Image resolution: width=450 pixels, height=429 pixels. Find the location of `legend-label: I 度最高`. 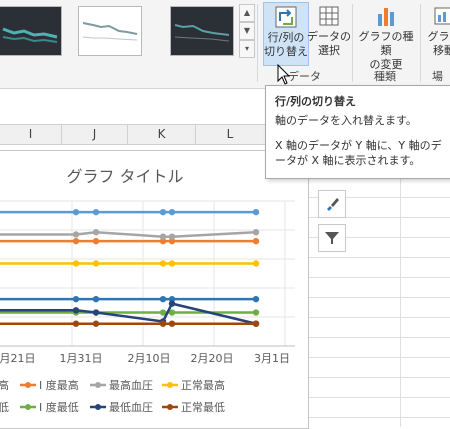

legend-label: I 度最高 is located at coordinates (59, 385).